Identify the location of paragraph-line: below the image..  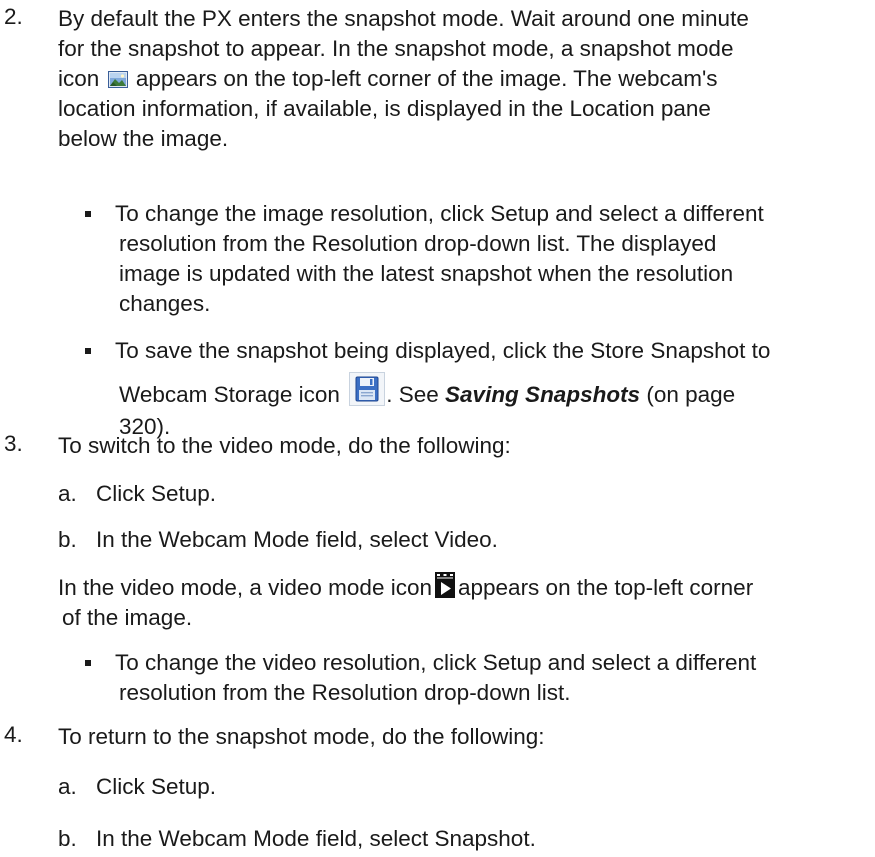
(143, 138).